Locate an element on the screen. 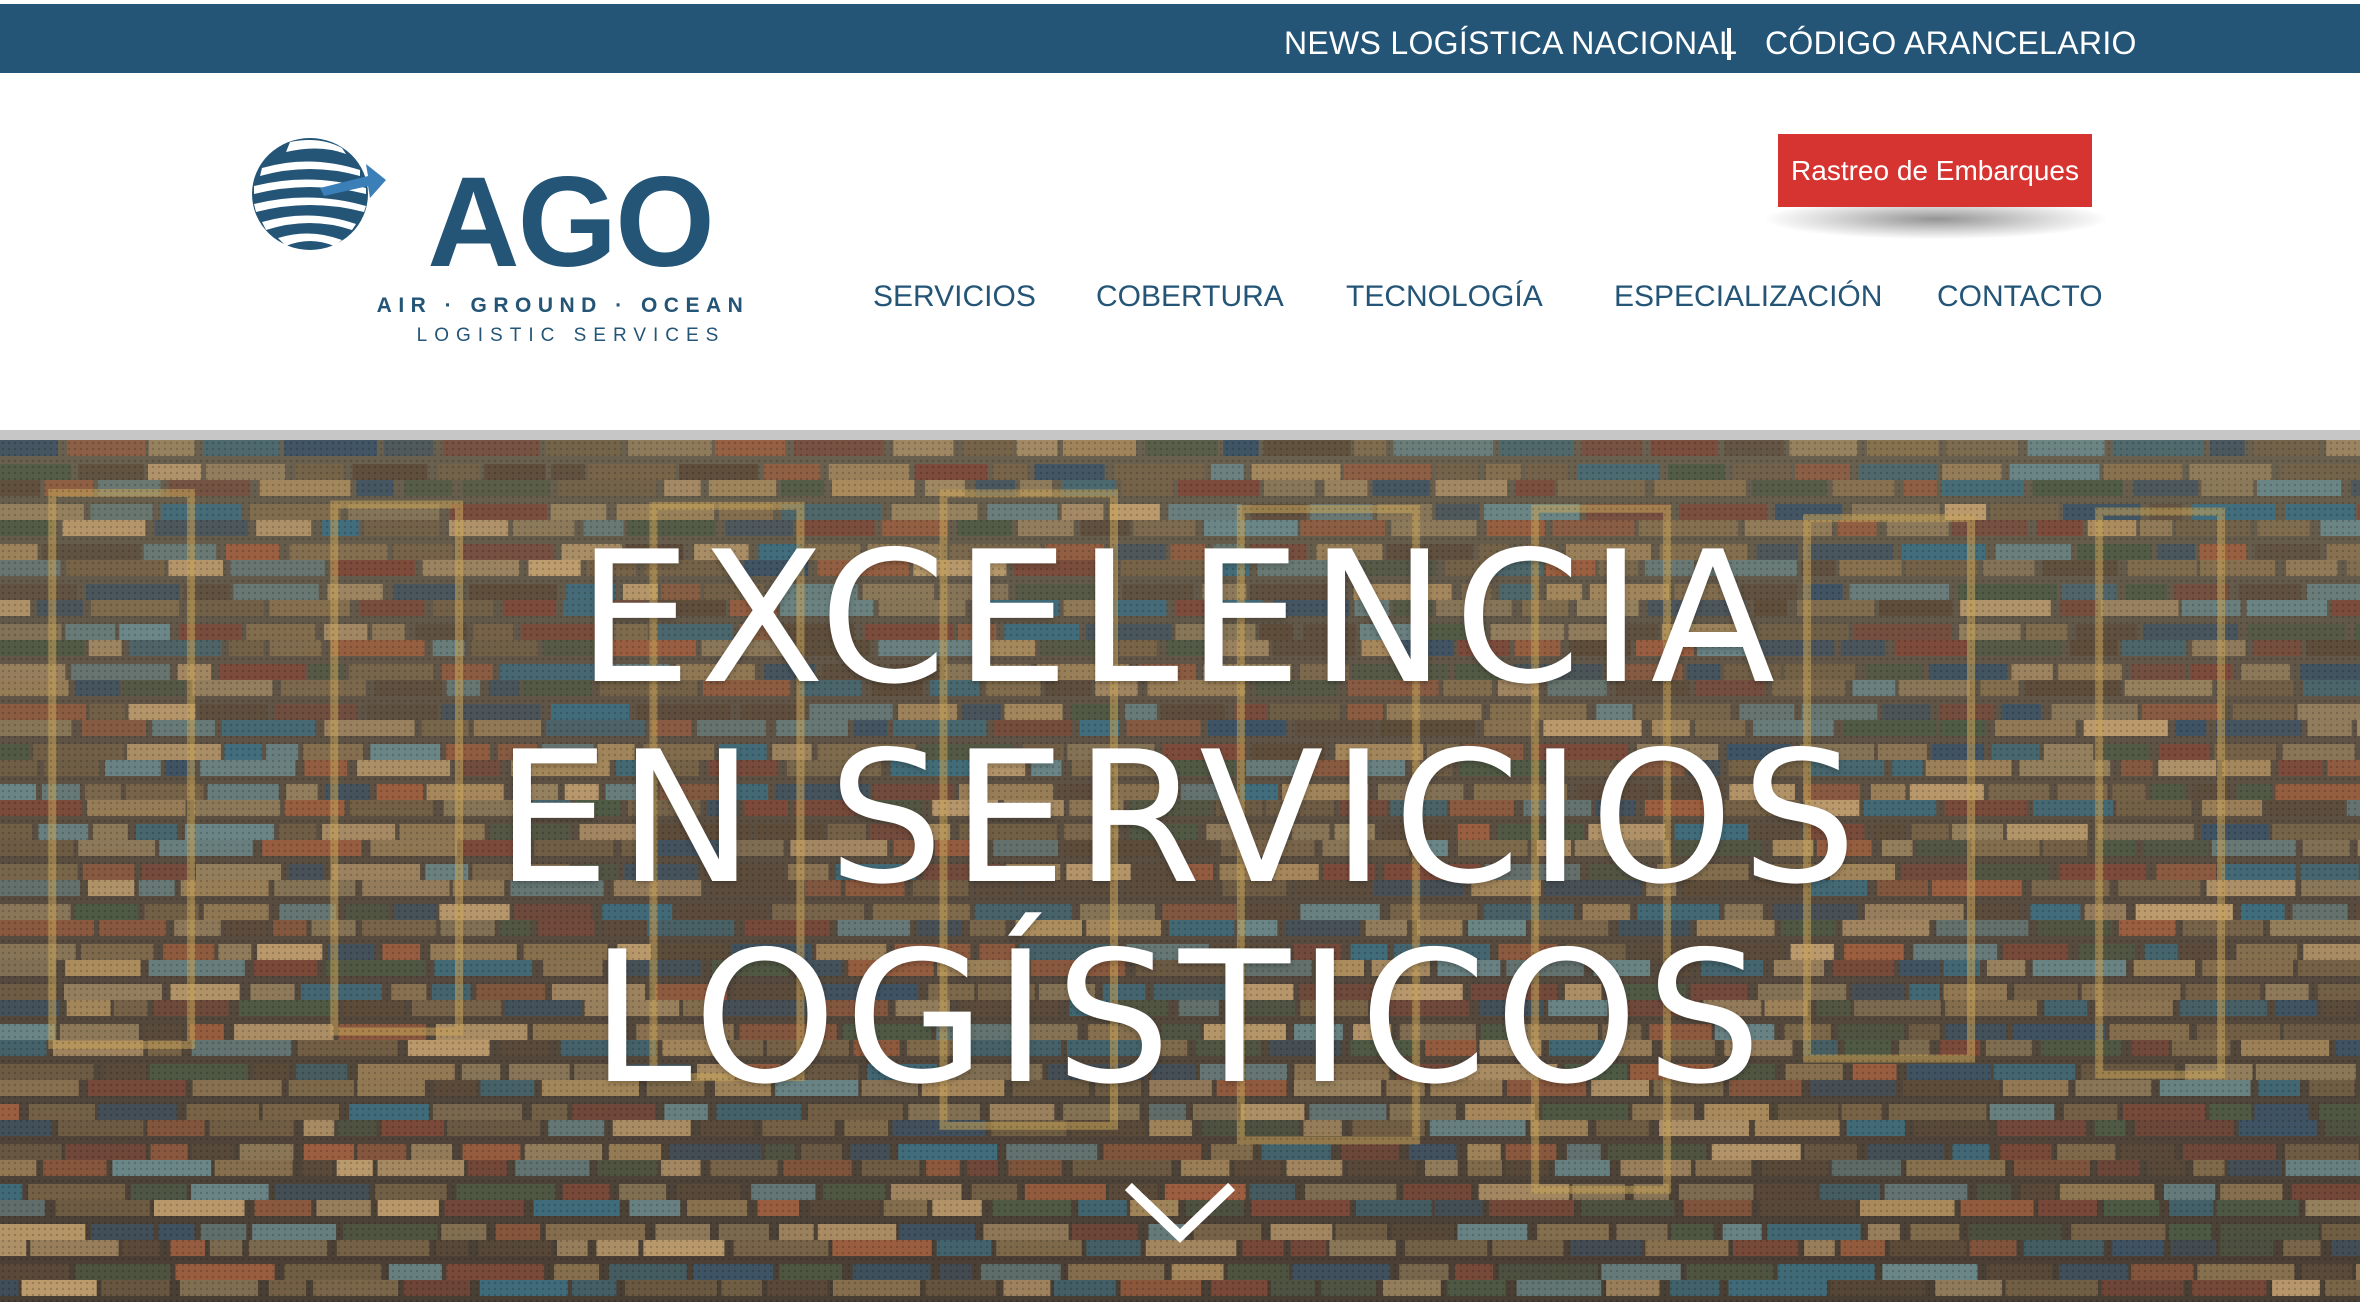  hero-title-line: LOGÍSTICOS is located at coordinates (1180, 1018).